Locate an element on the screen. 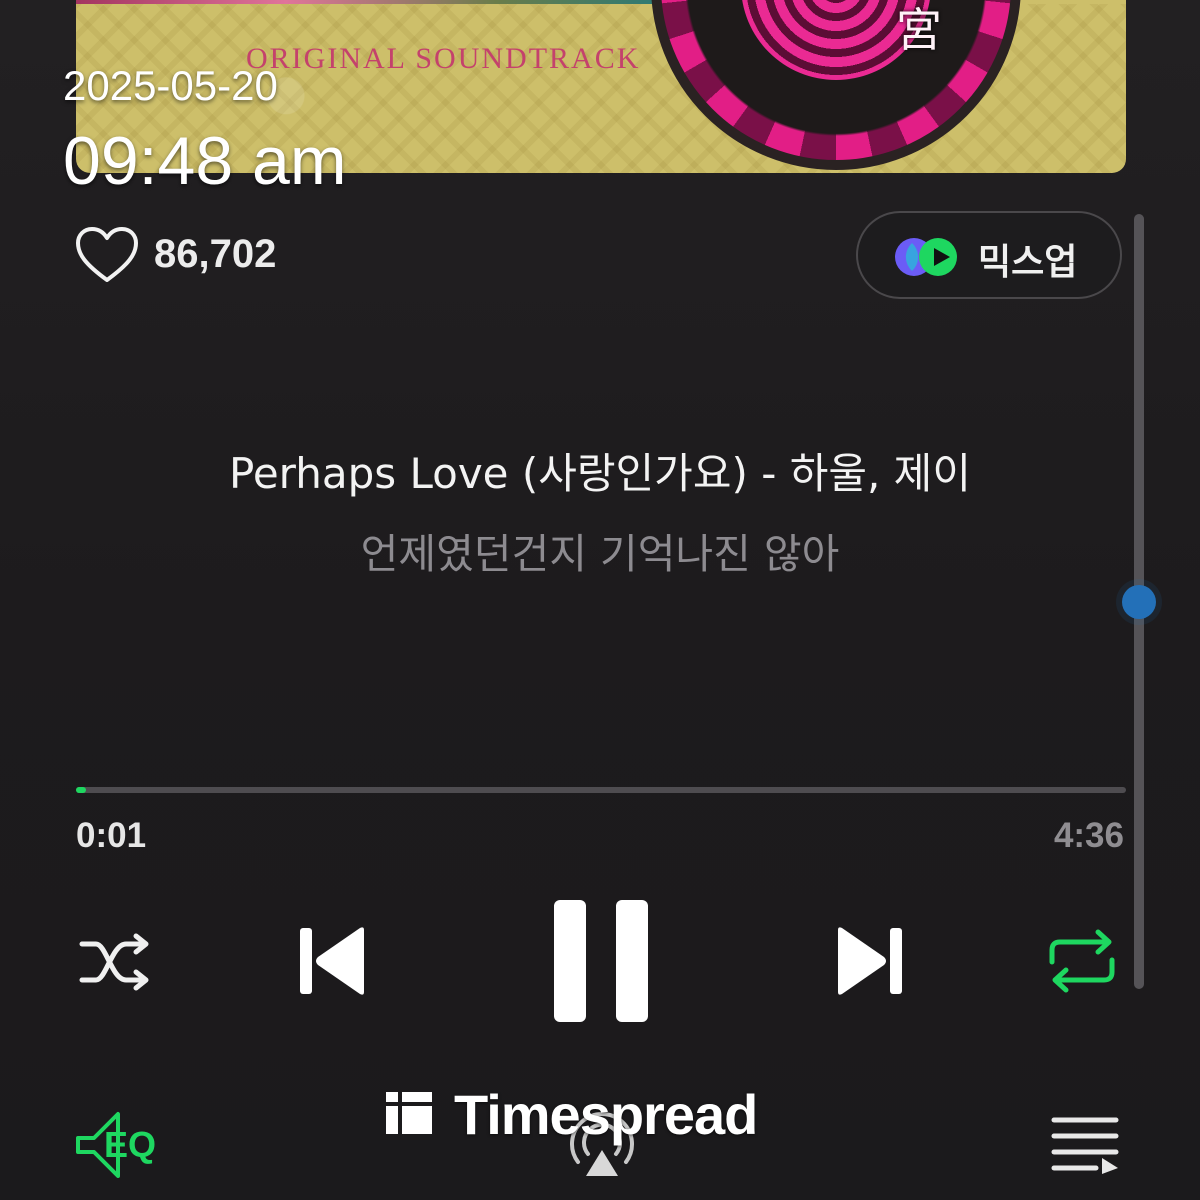  repeat-icon is located at coordinates (1082, 961).